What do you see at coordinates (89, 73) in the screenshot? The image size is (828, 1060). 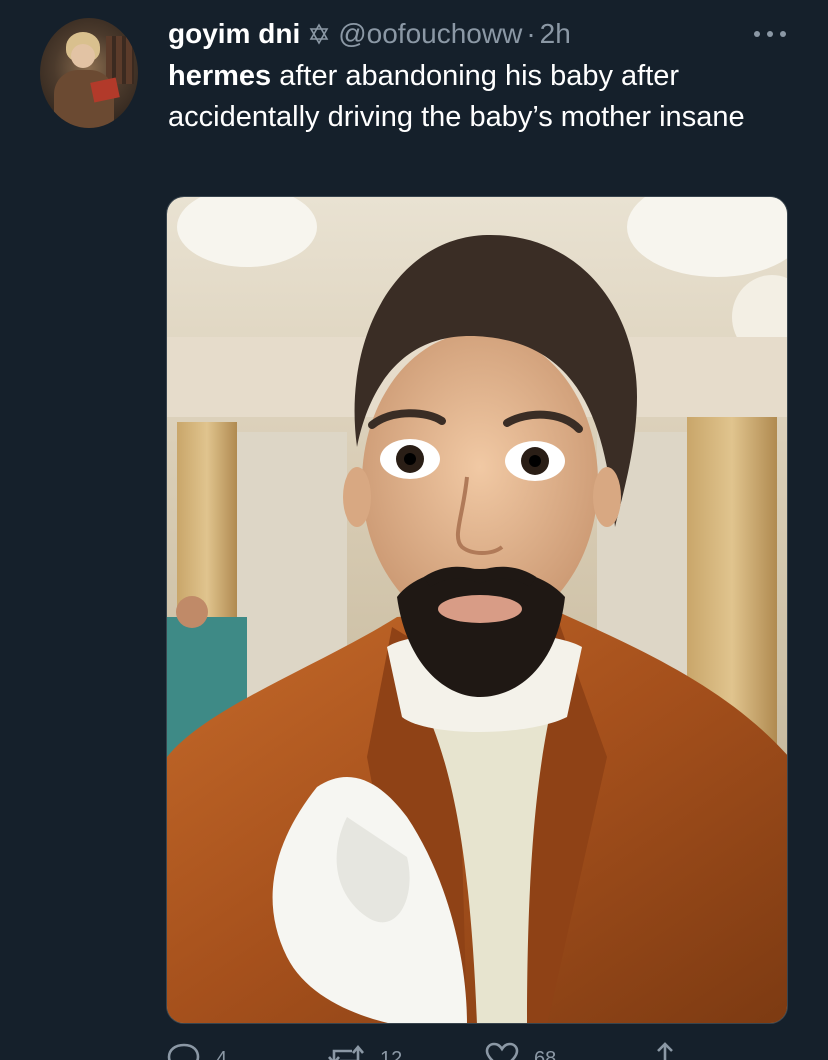 I see `avatar` at bounding box center [89, 73].